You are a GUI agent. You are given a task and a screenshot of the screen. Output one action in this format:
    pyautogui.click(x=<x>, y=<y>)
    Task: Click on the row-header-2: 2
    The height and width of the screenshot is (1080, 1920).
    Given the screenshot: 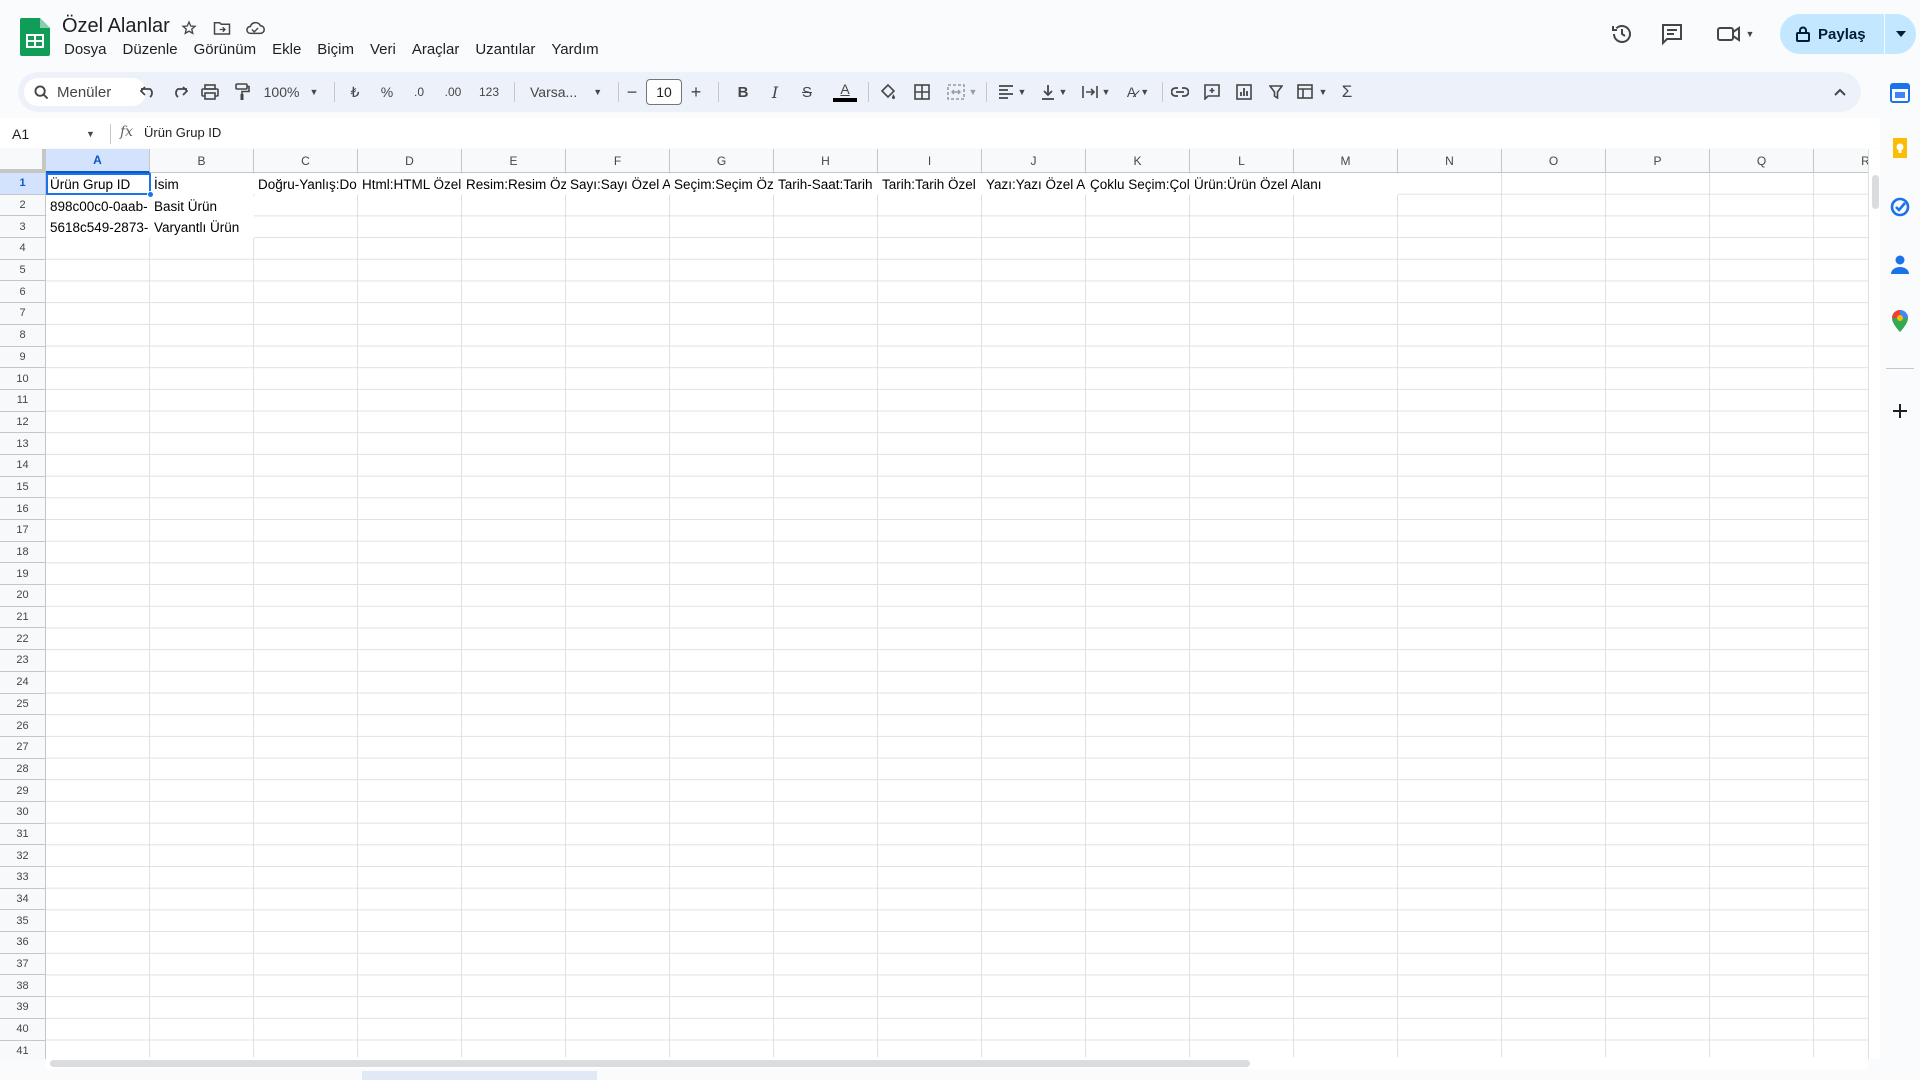 What is the action you would take?
    pyautogui.click(x=22, y=206)
    